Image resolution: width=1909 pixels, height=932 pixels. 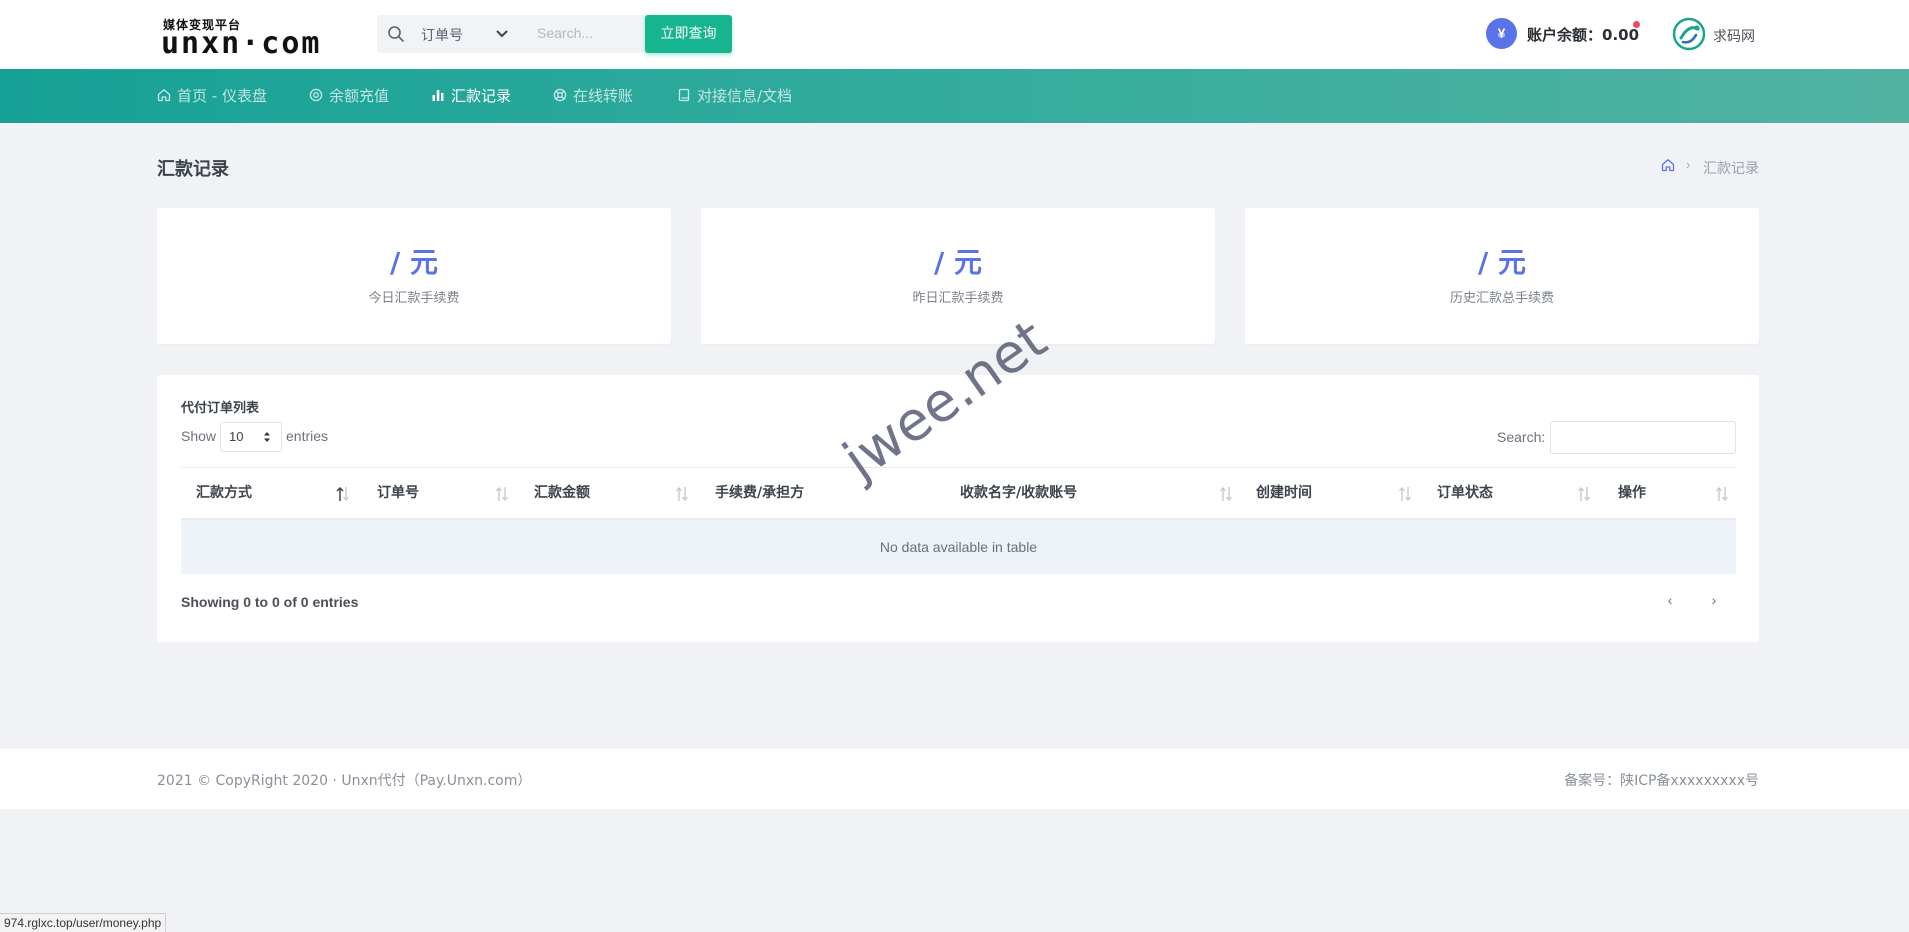 I want to click on entries-label: entries, so click(x=307, y=436).